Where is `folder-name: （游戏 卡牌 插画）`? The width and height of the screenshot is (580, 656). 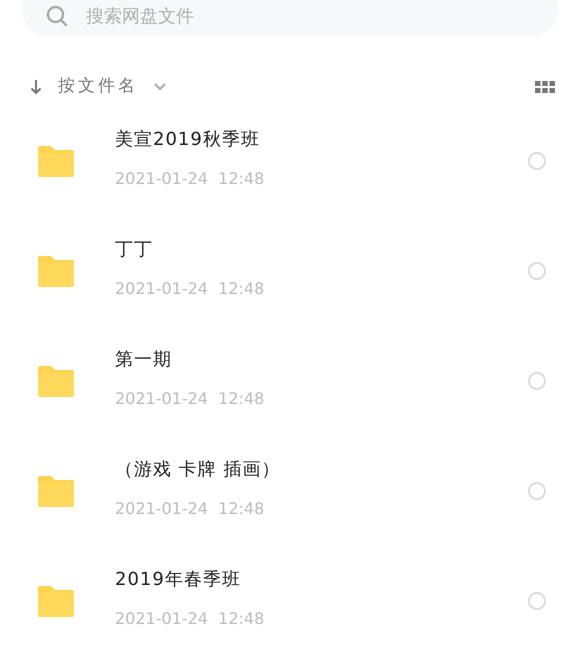 folder-name: （游戏 卡牌 插画） is located at coordinates (321, 469).